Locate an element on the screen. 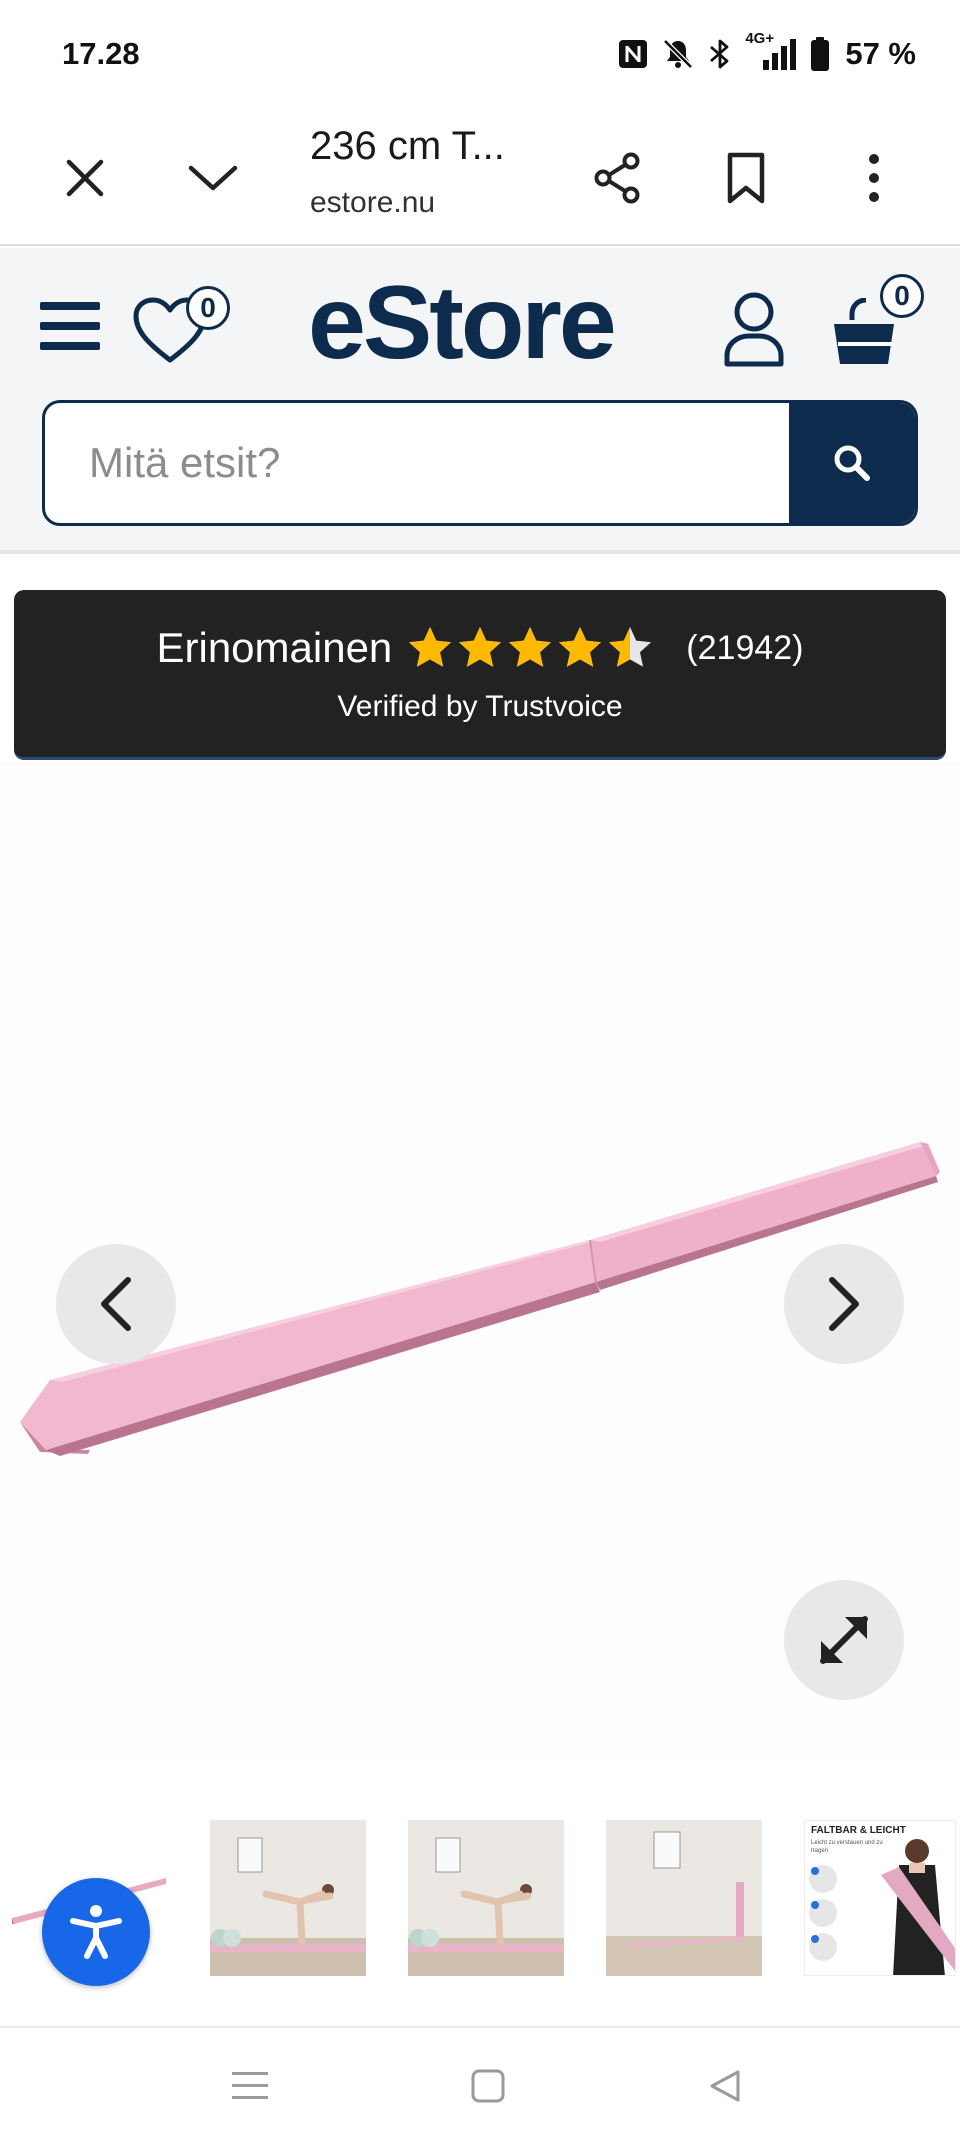 This screenshot has height=2144, width=960. bluetooth-icon is located at coordinates (720, 54).